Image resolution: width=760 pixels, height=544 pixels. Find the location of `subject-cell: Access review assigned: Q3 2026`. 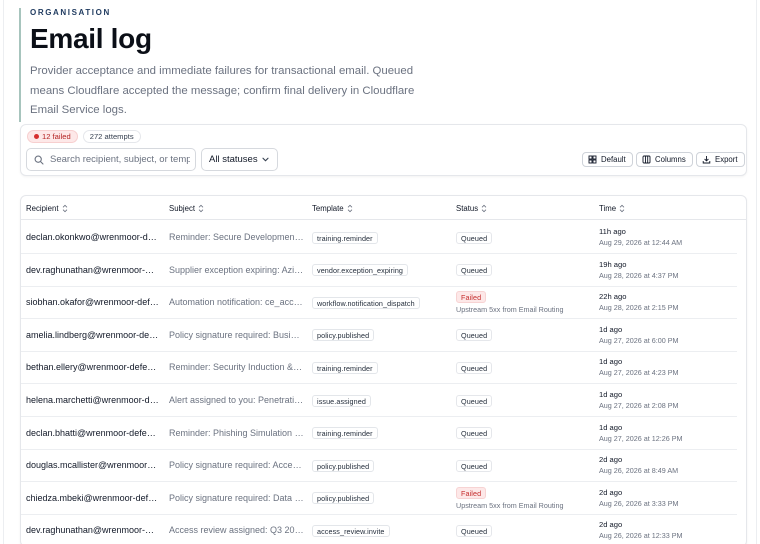

subject-cell: Access review assigned: Q3 2026 is located at coordinates (236, 530).